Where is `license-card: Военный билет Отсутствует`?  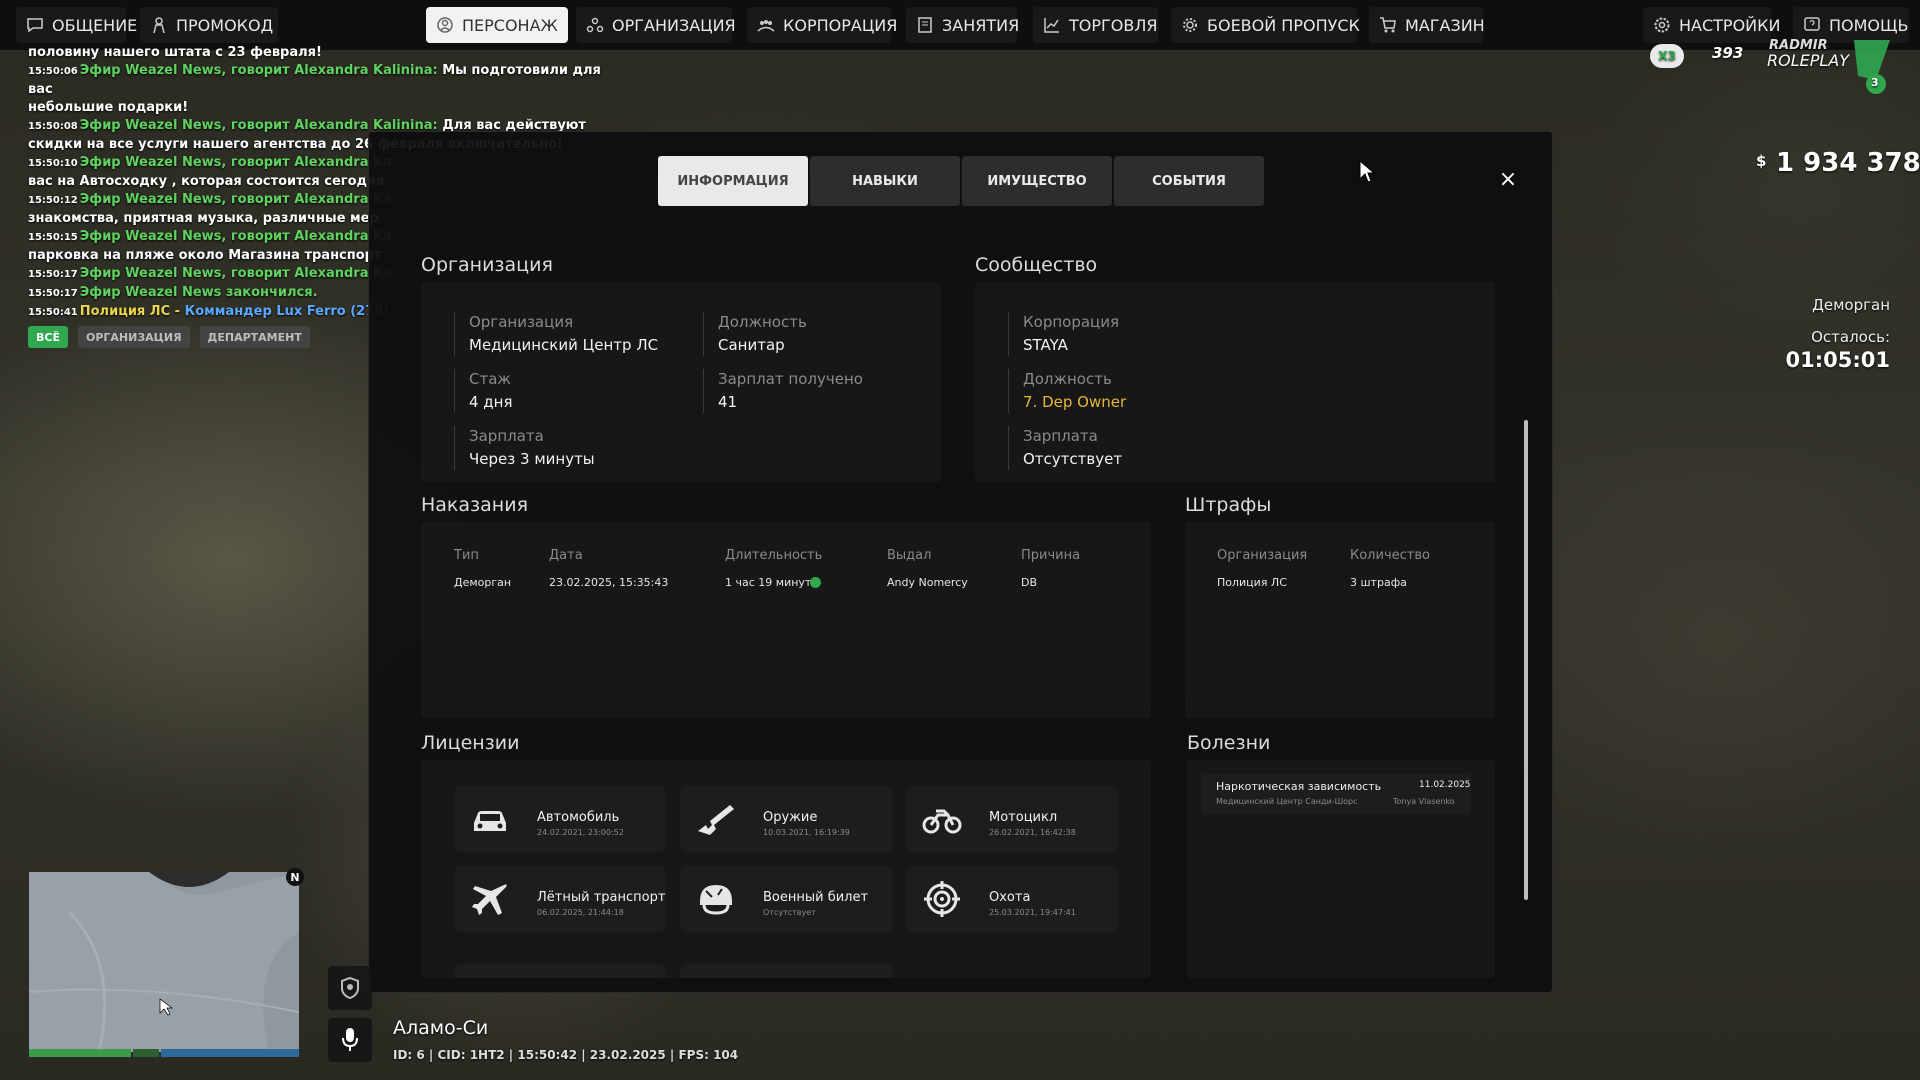 license-card: Военный билет Отсутствует is located at coordinates (786, 899).